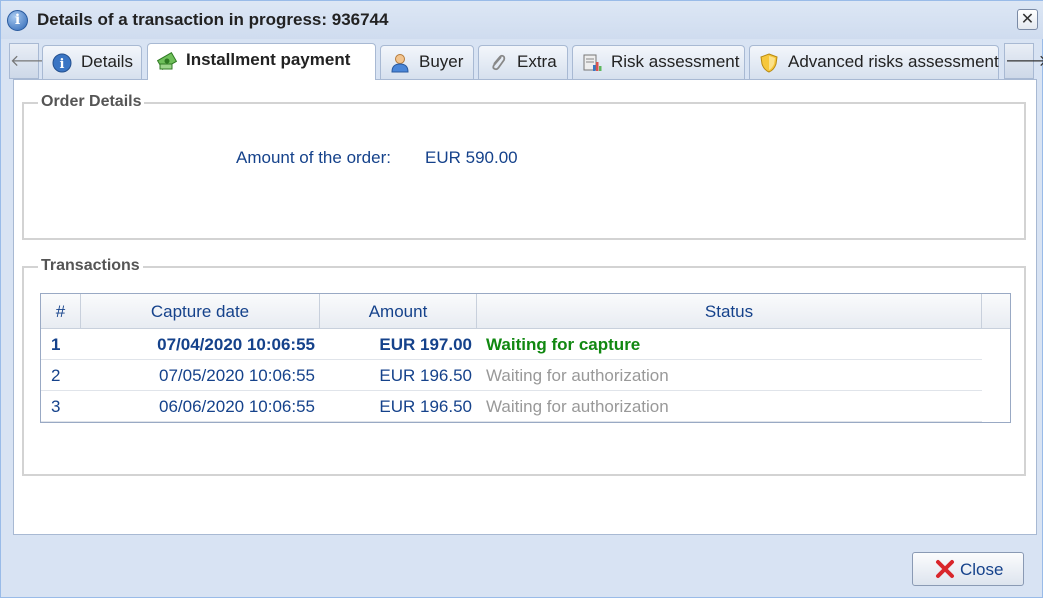  I want to click on tab-advanced-risks-assessment: Advanced risks assessment, so click(874, 62).